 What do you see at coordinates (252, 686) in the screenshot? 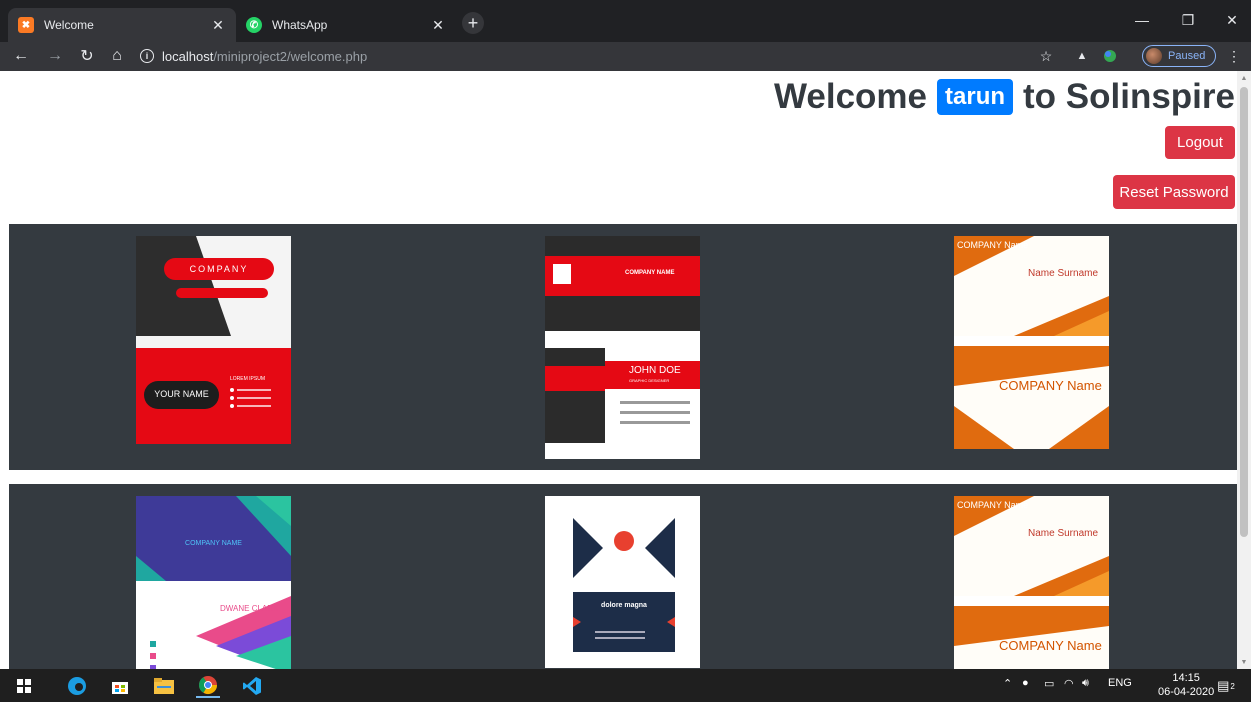
I see `vscode-icon` at bounding box center [252, 686].